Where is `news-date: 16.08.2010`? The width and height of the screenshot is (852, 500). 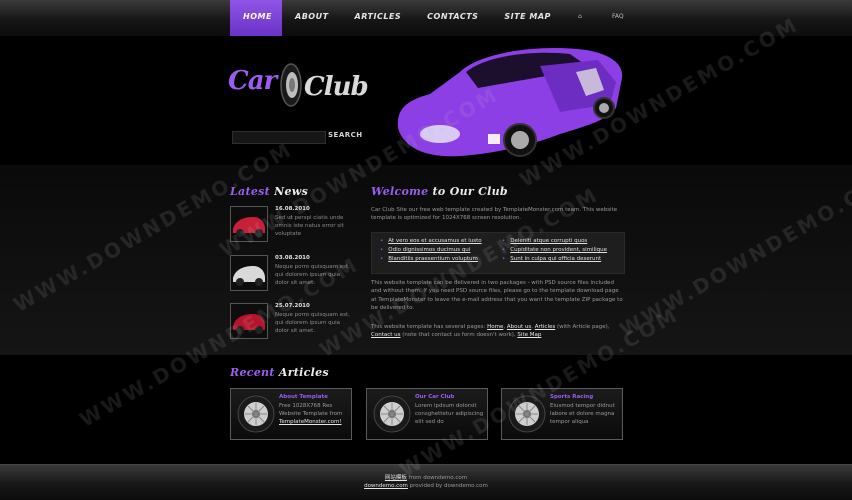 news-date: 16.08.2010 is located at coordinates (292, 209).